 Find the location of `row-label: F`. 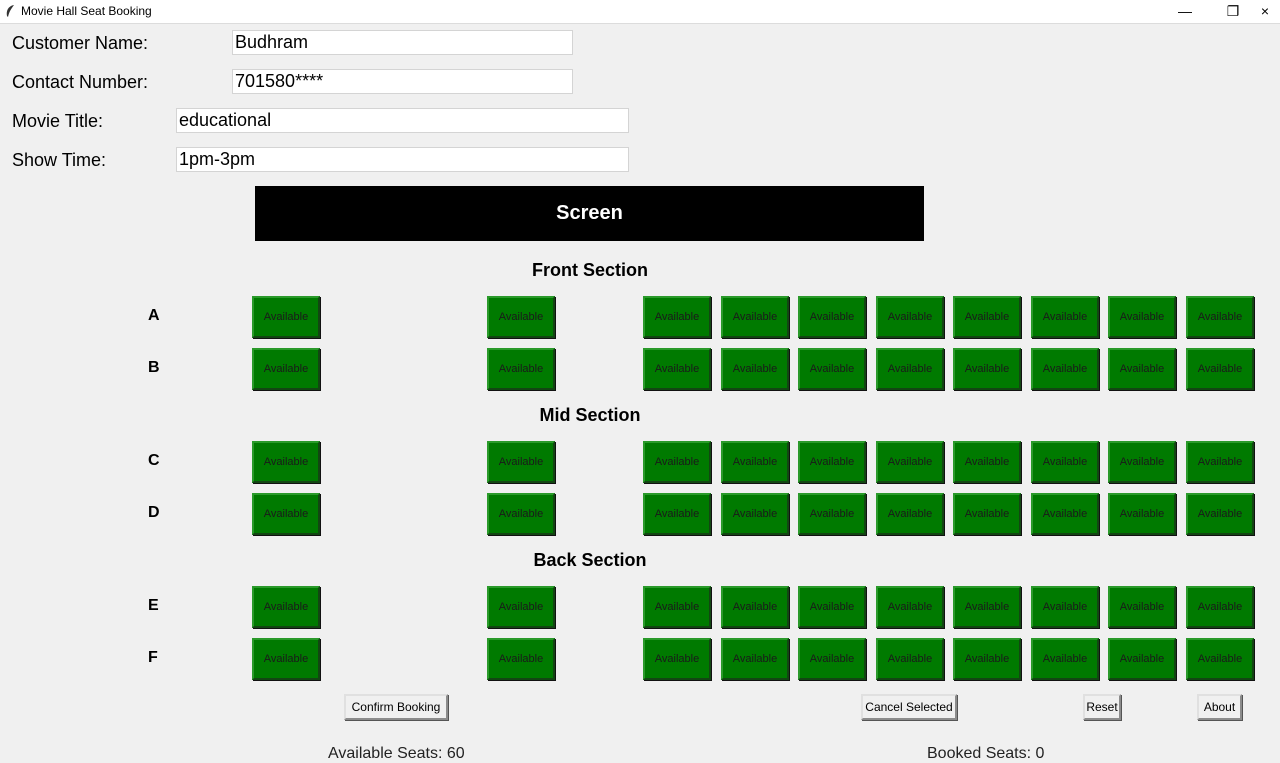

row-label: F is located at coordinates (153, 657).